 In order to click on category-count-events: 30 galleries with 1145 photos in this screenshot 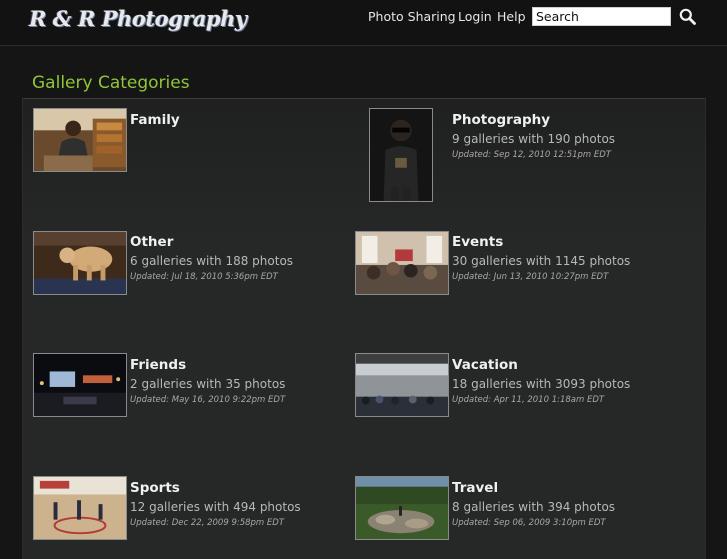, I will do `click(541, 261)`.